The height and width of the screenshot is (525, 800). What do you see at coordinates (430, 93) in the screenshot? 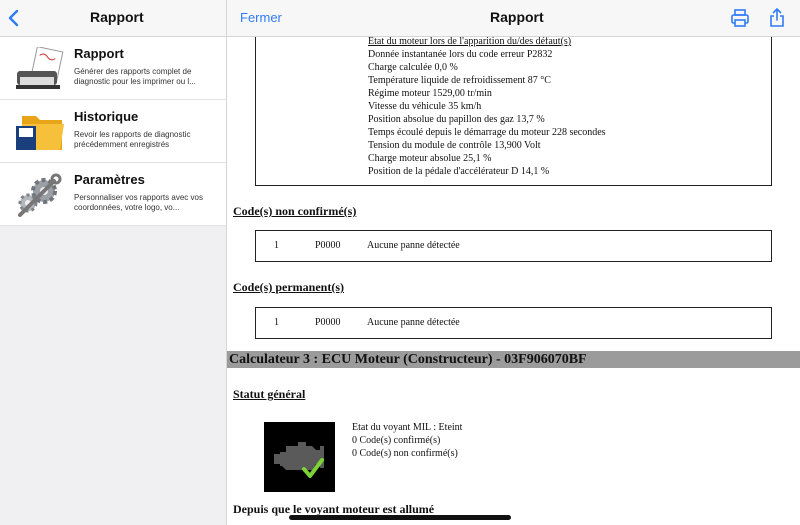
I see `freeze-frame-line: Régime moteur 1529,00 tr/min` at bounding box center [430, 93].